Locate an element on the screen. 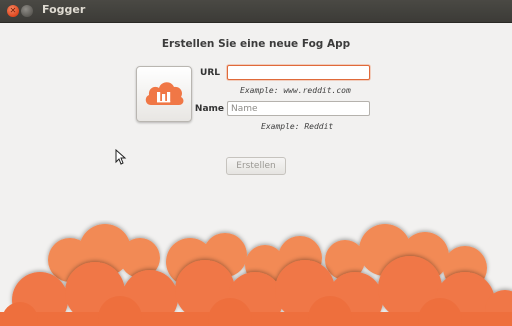 The image size is (512, 326). name-hint: Example: Reddit is located at coordinates (297, 126).